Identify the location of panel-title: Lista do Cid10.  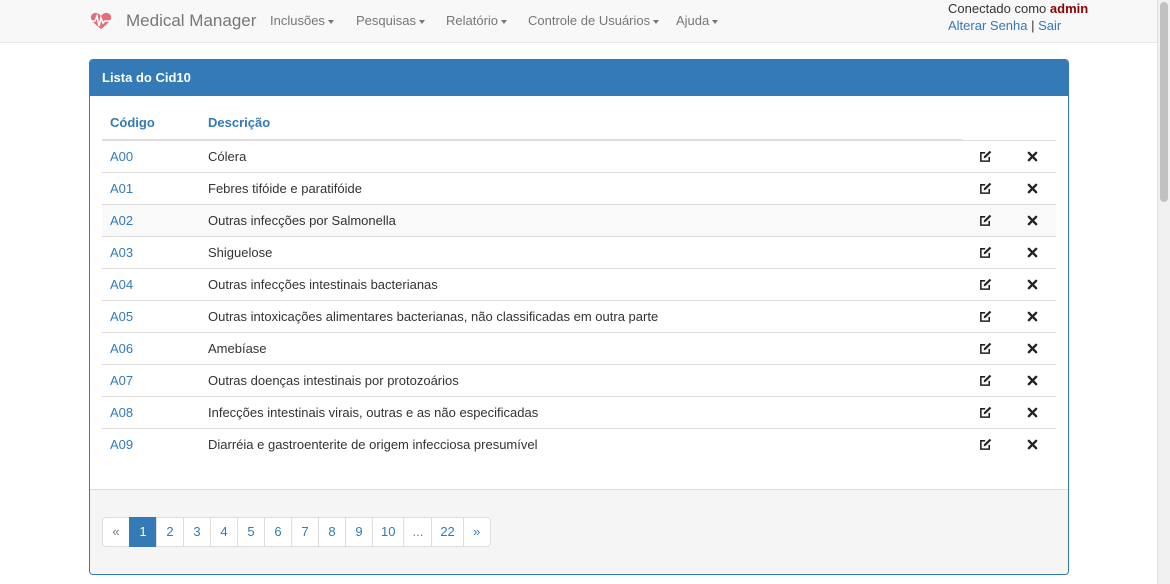
(579, 78).